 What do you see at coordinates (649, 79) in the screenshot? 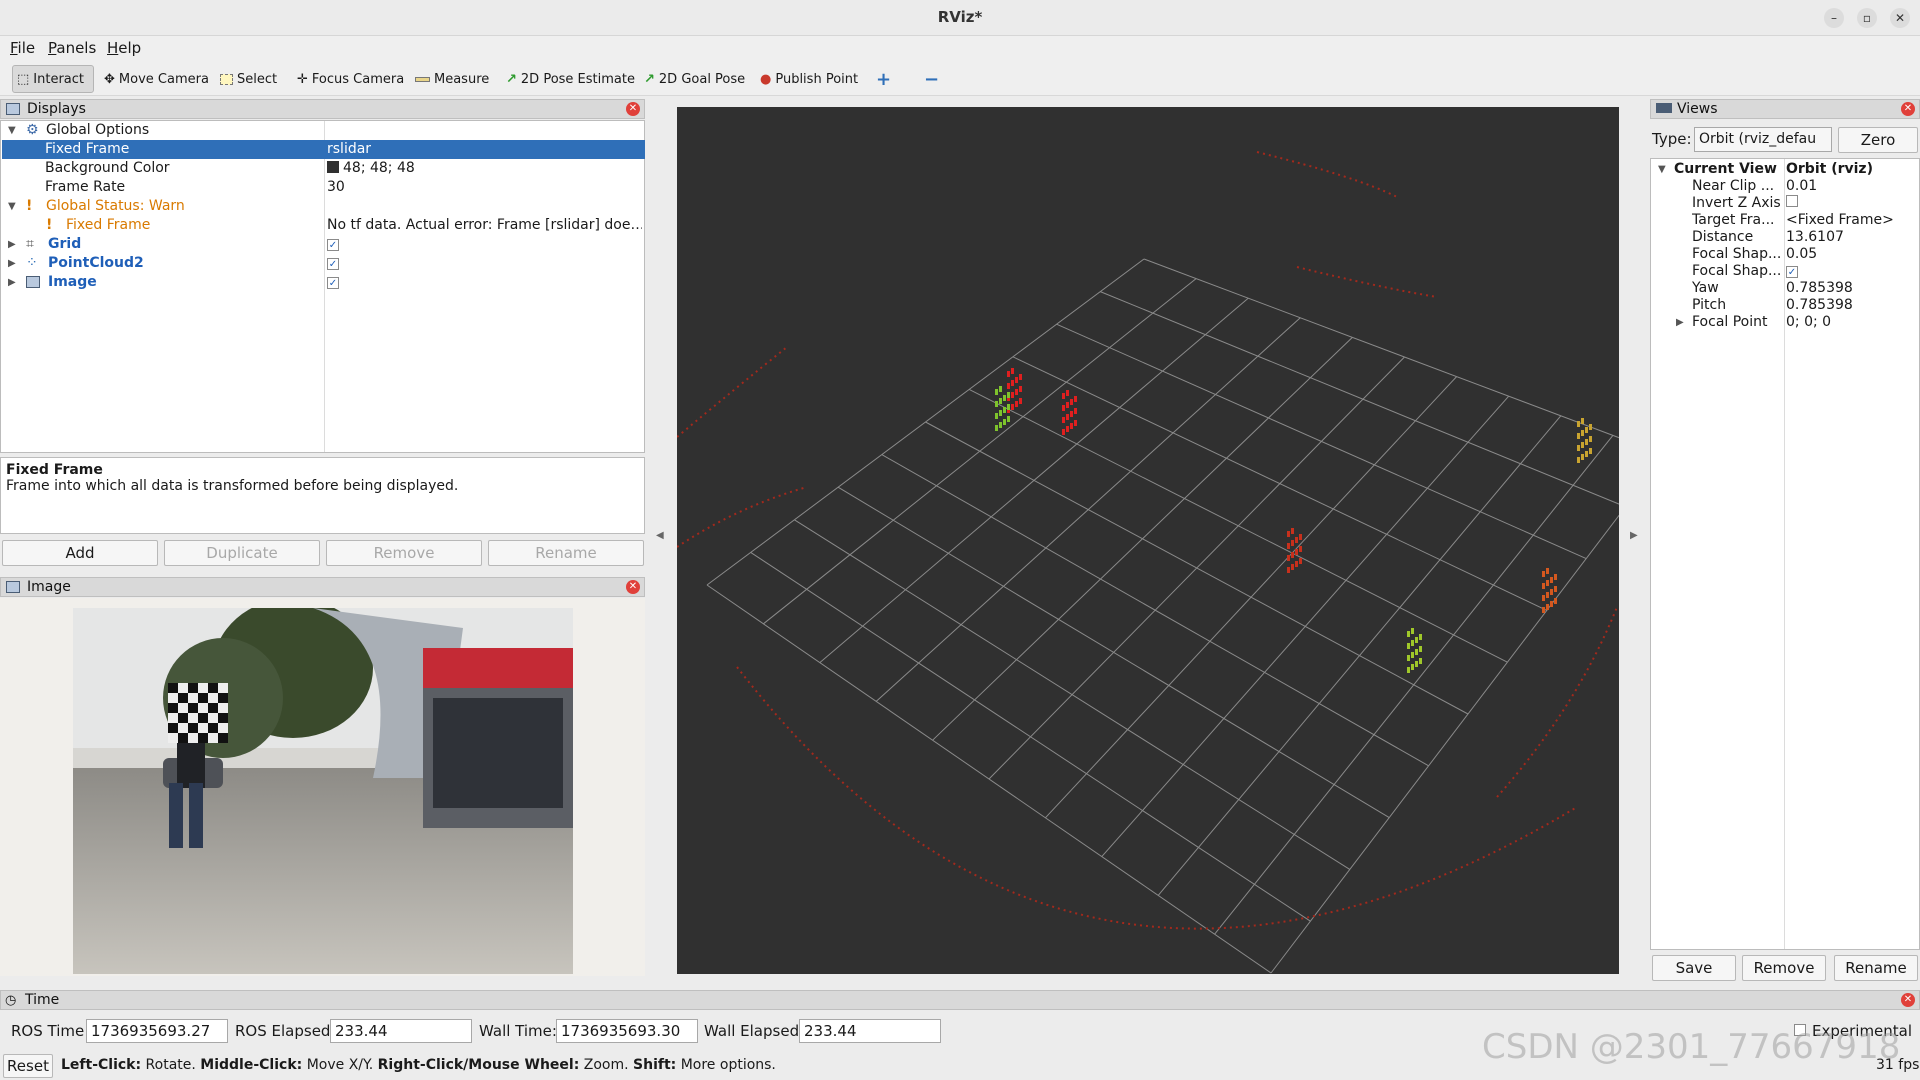
I see `green-arrow-icon: ↗` at bounding box center [649, 79].